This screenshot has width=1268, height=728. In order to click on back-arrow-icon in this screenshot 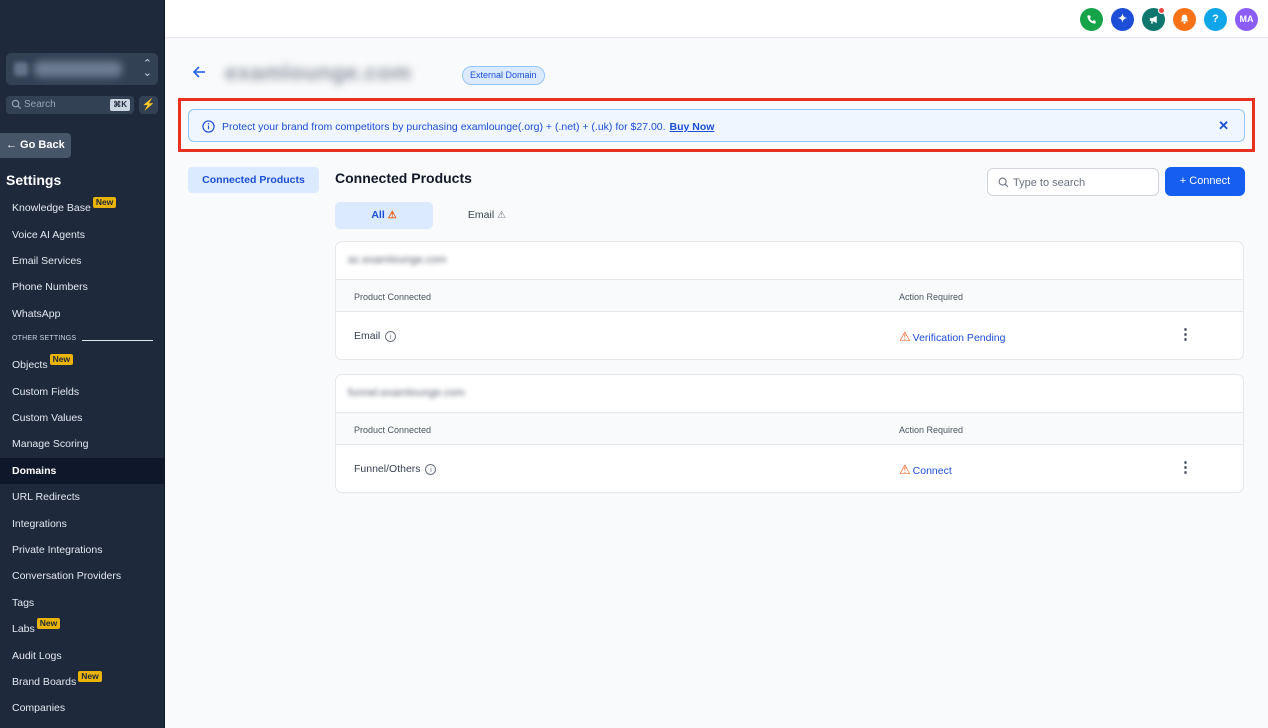, I will do `click(200, 75)`.